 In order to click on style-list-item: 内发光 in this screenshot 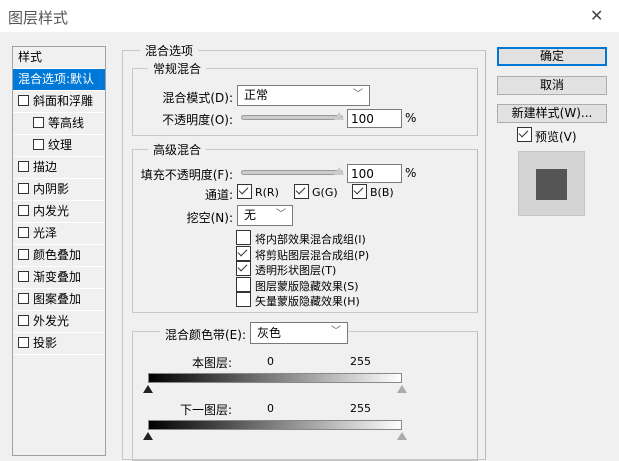, I will do `click(59, 212)`.